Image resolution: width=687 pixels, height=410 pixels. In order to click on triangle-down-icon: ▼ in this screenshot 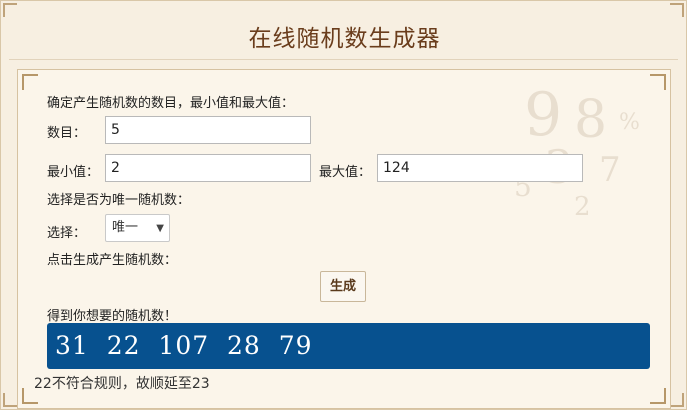, I will do `click(160, 228)`.